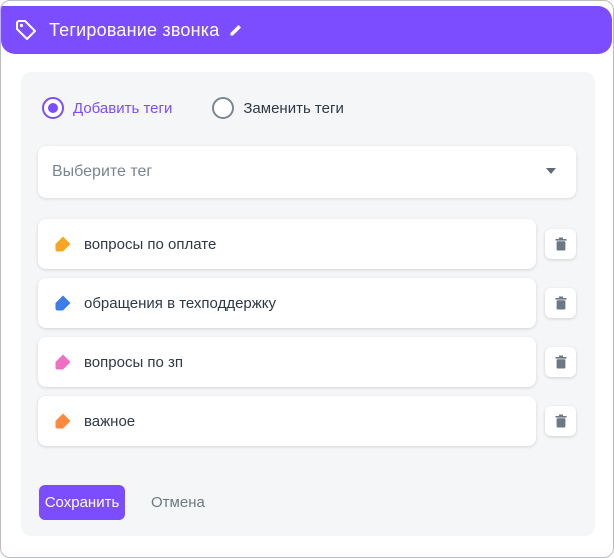 The height and width of the screenshot is (558, 614). Describe the element at coordinates (82, 502) in the screenshot. I see `save-button: Сохранить` at that location.